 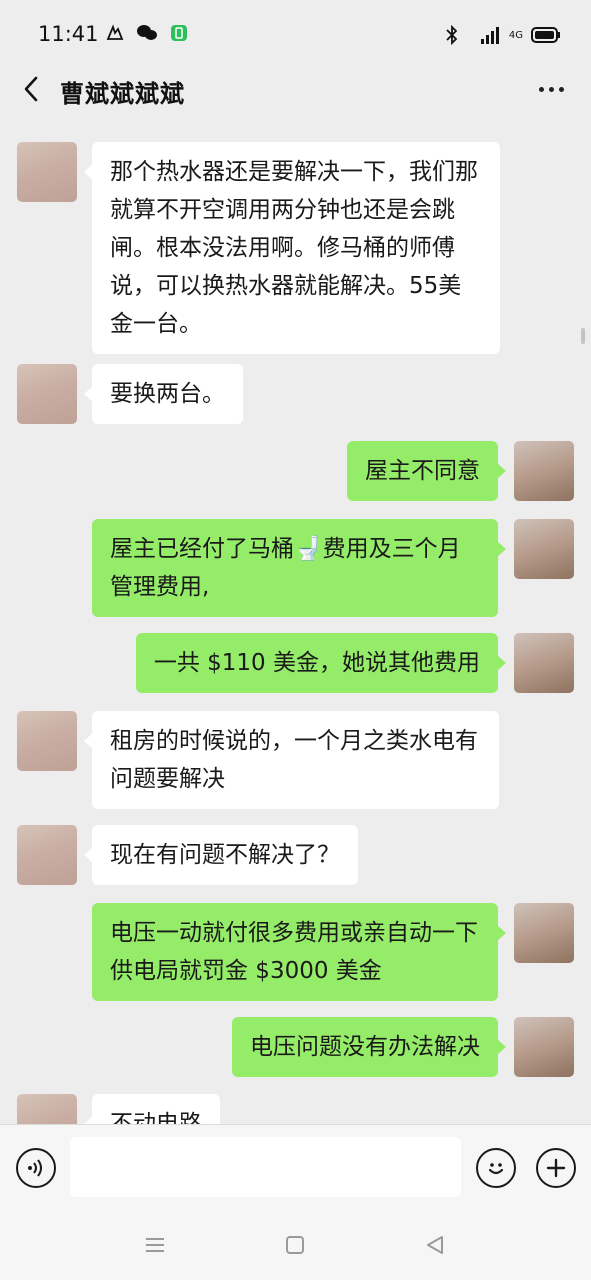 I want to click on status-time: 11:41, so click(x=68, y=34).